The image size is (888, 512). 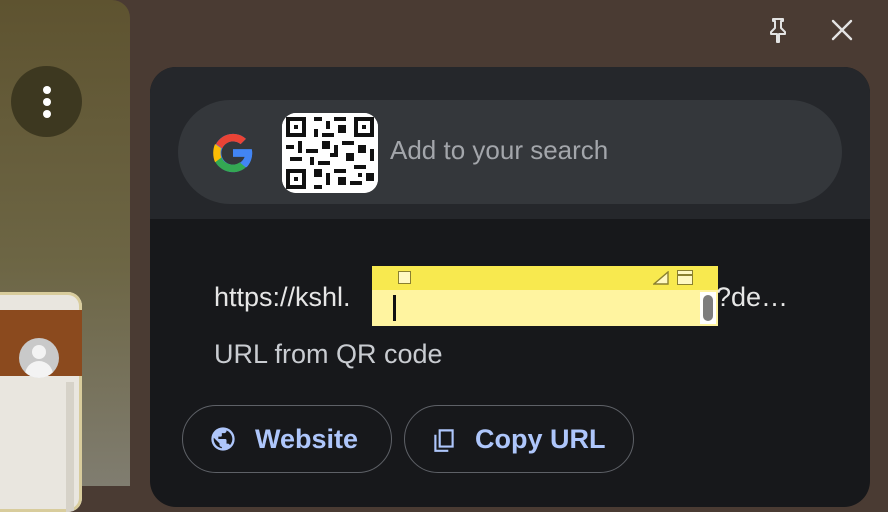 I want to click on card-header-bar, so click(x=41, y=344).